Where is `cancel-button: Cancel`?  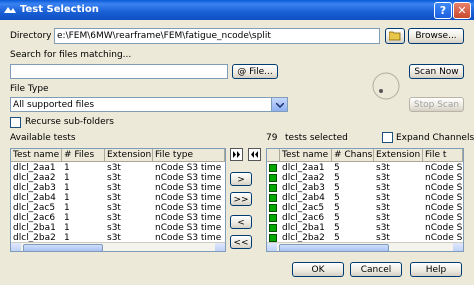
cancel-button: Cancel is located at coordinates (376, 269).